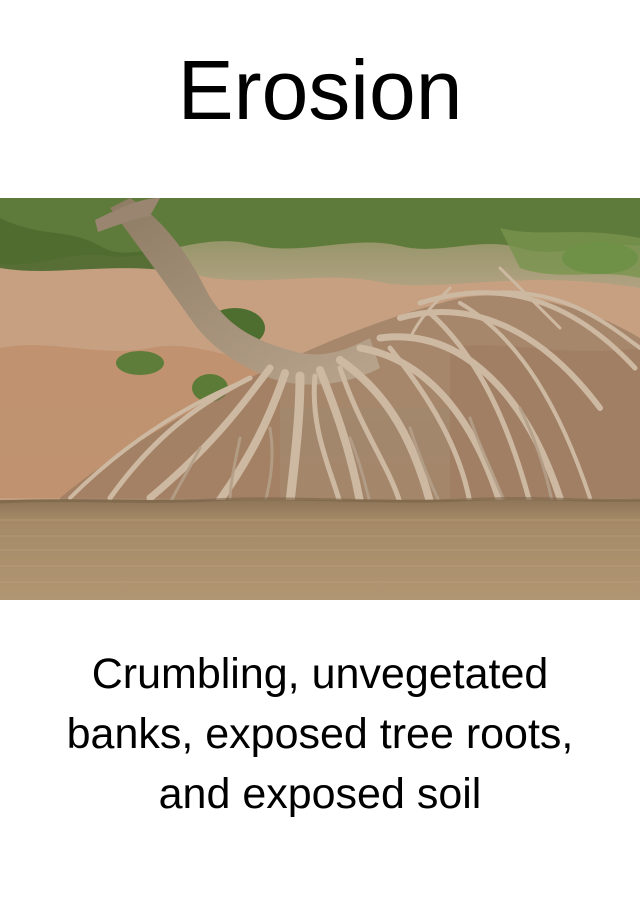 The height and width of the screenshot is (920, 640). What do you see at coordinates (320, 674) in the screenshot?
I see `caption-line: Crumbling, unvegetated` at bounding box center [320, 674].